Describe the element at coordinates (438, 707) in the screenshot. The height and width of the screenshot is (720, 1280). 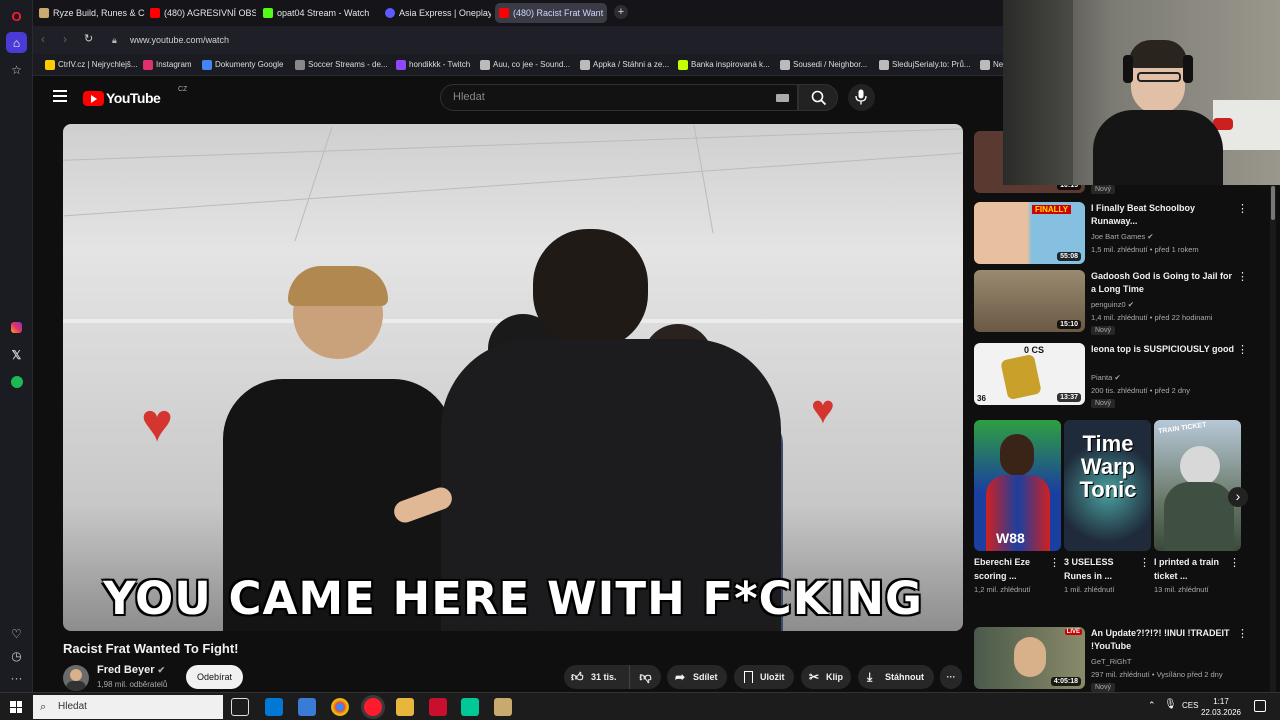
I see `riot-client-icon` at that location.